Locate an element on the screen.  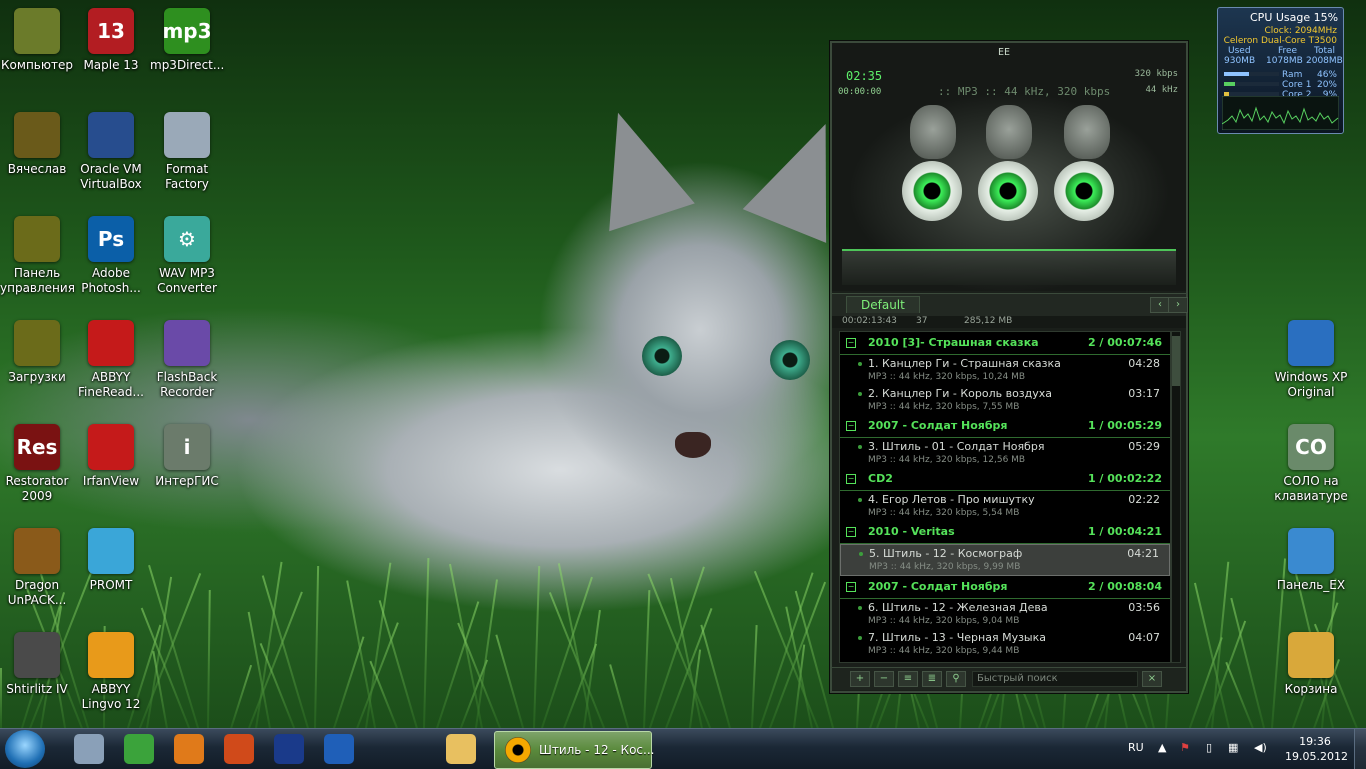
desktop-icon: Компьютер is located at coordinates (37, 40).